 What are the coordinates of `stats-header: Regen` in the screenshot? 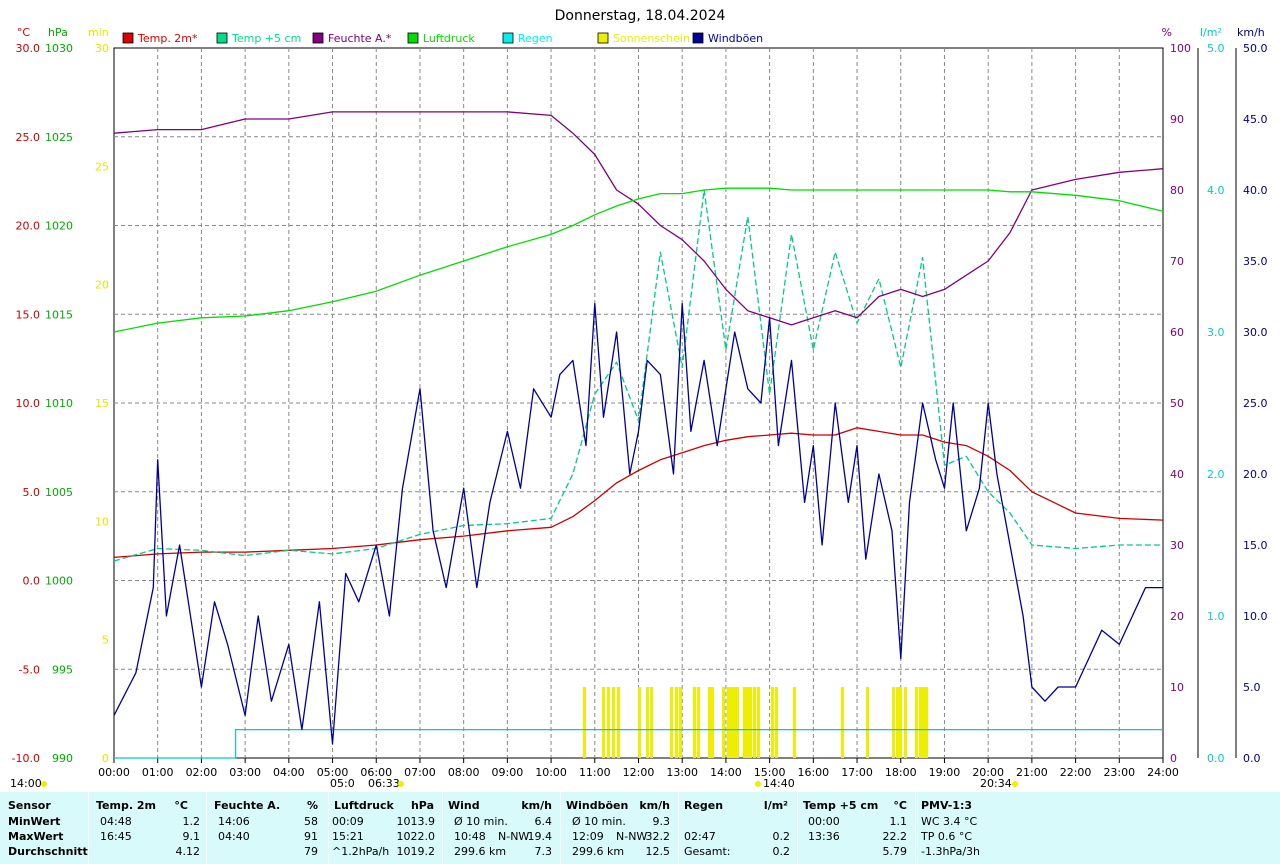 It's located at (704, 805).